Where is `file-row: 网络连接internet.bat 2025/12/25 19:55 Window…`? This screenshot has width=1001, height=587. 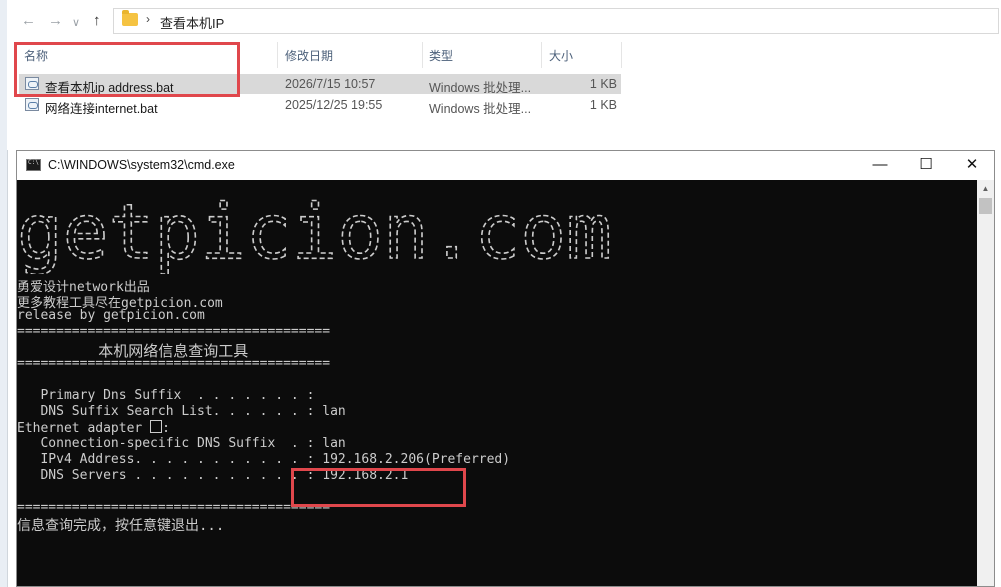 file-row: 网络连接internet.bat 2025/12/25 19:55 Window… is located at coordinates (320, 105).